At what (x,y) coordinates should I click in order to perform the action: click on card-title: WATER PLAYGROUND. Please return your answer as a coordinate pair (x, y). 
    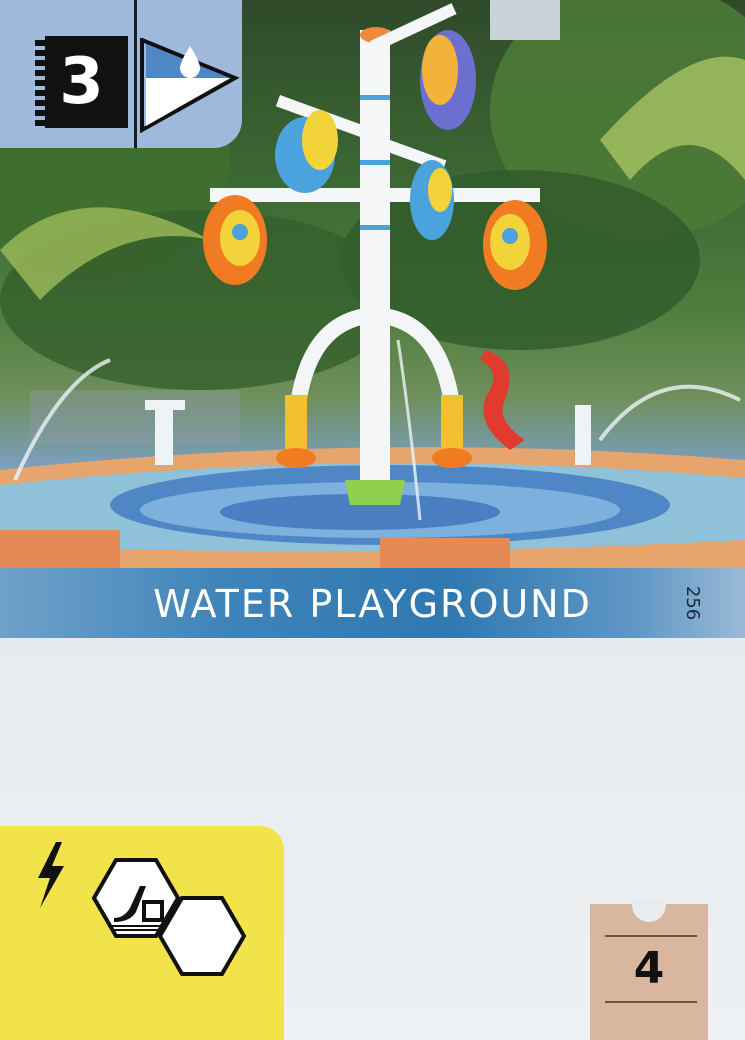
    Looking at the image, I should click on (372, 604).